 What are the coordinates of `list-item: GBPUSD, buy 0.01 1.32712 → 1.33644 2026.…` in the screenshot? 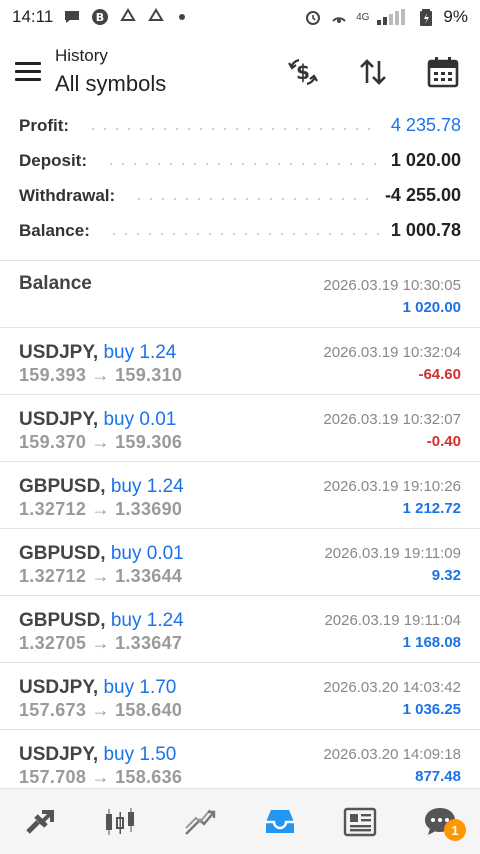 It's located at (240, 562).